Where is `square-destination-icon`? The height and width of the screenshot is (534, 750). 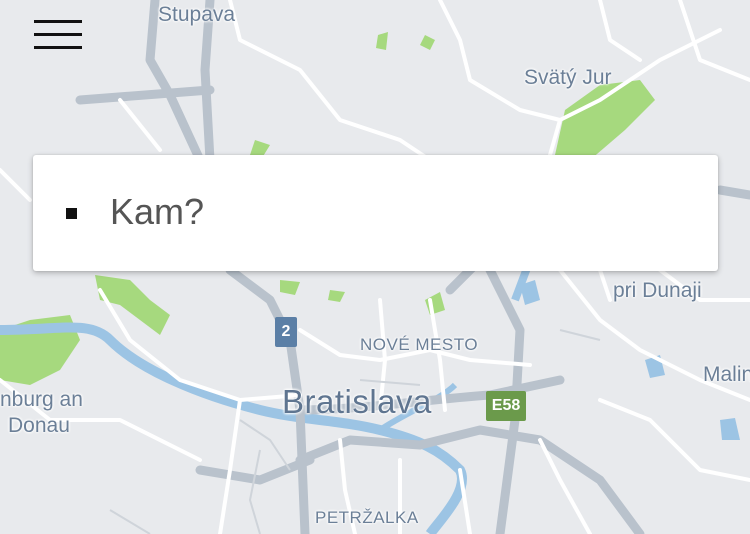
square-destination-icon is located at coordinates (71, 213).